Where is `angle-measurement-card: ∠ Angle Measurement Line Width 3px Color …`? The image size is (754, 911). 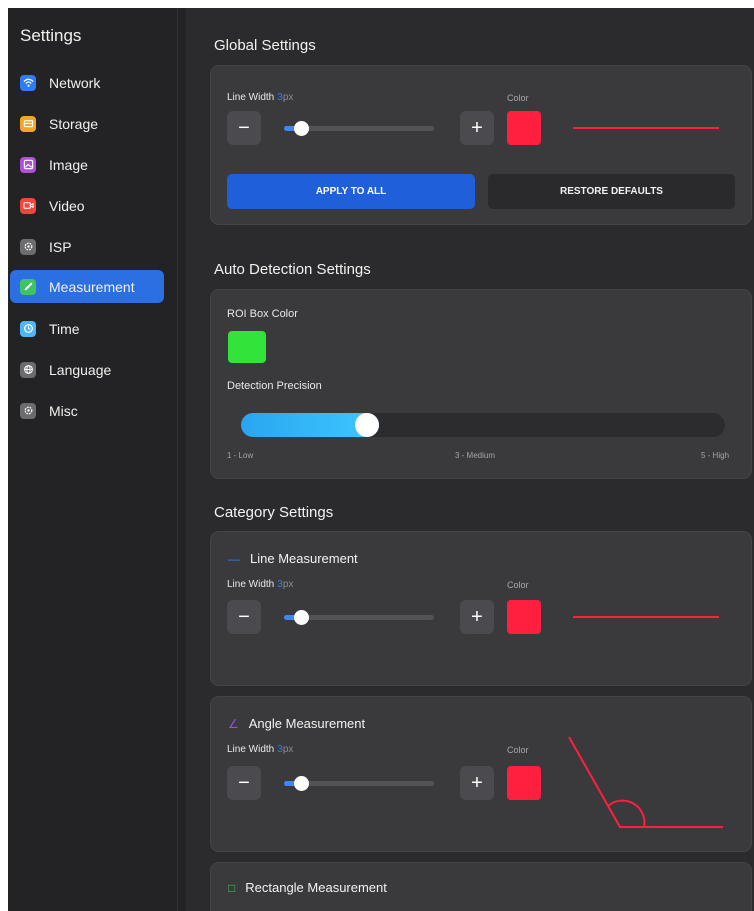
angle-measurement-card: ∠ Angle Measurement Line Width 3px Color … is located at coordinates (481, 774).